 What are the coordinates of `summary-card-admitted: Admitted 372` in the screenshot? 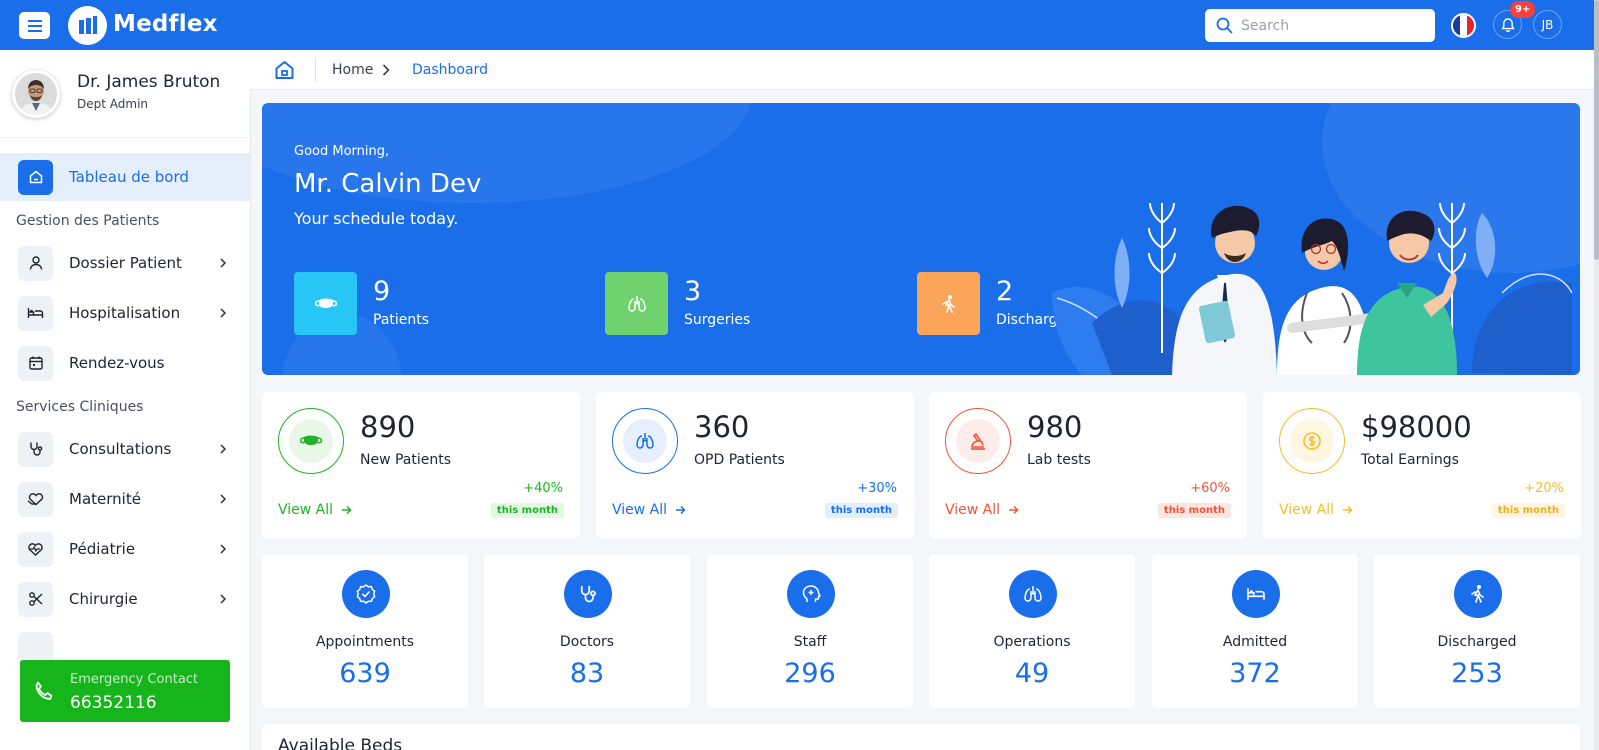 It's located at (1255, 631).